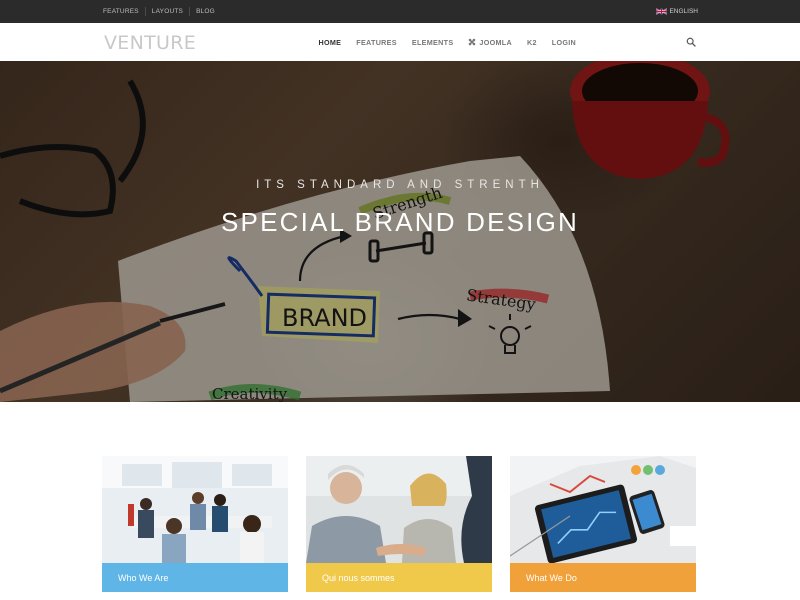 Image resolution: width=800 pixels, height=600 pixels. I want to click on language-label: ENGLISH, so click(683, 11).